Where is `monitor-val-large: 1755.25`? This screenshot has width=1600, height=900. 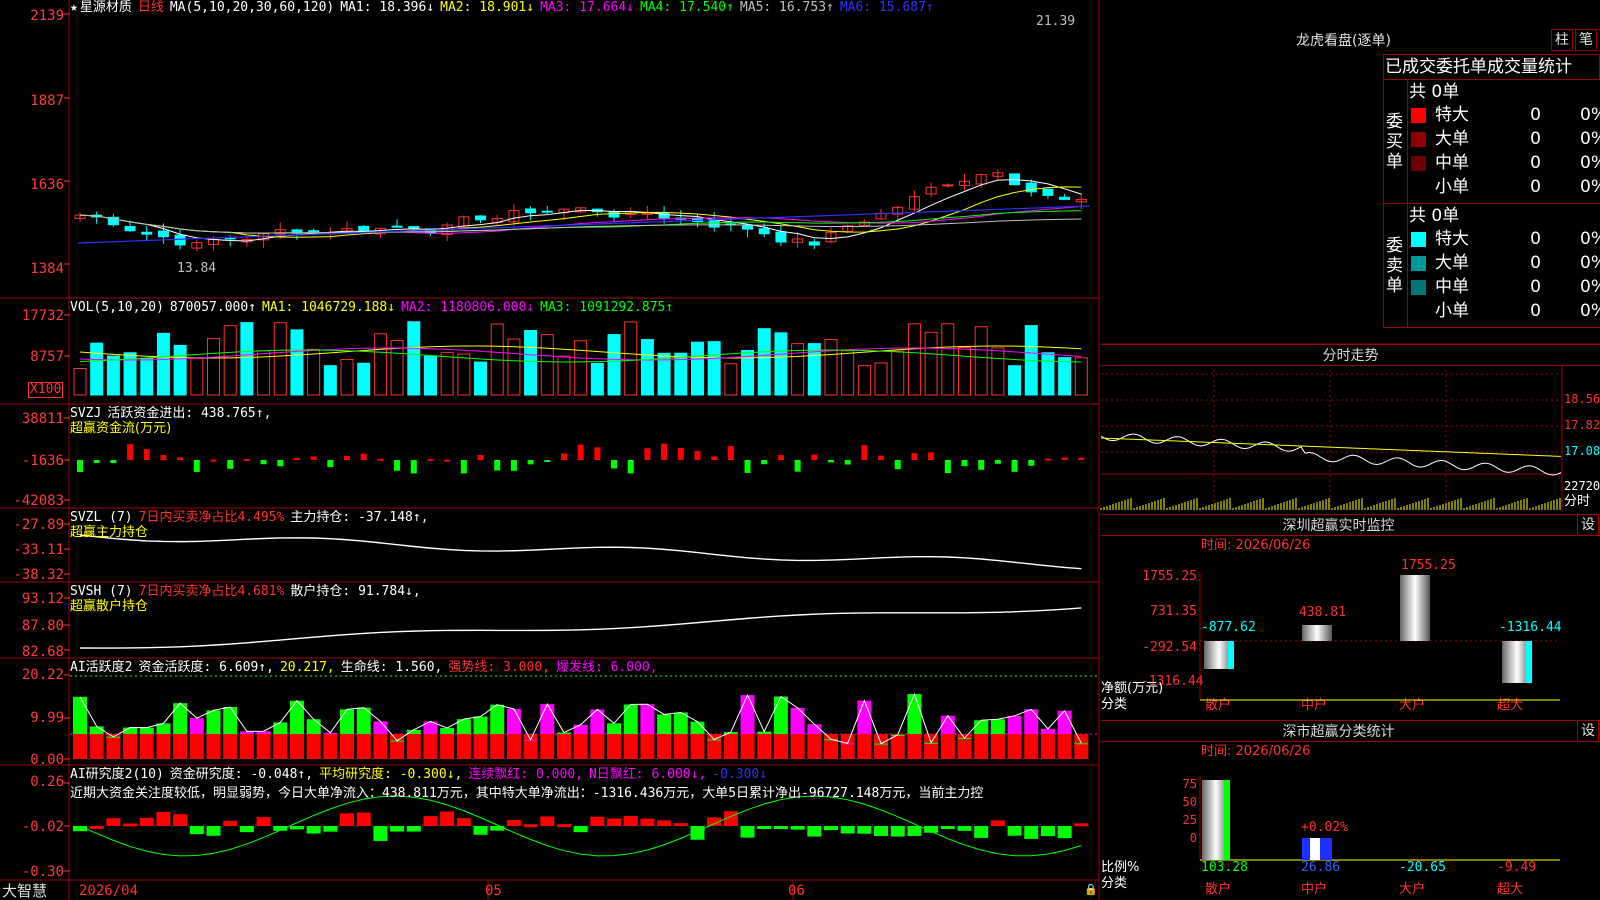
monitor-val-large: 1755.25 is located at coordinates (1428, 565).